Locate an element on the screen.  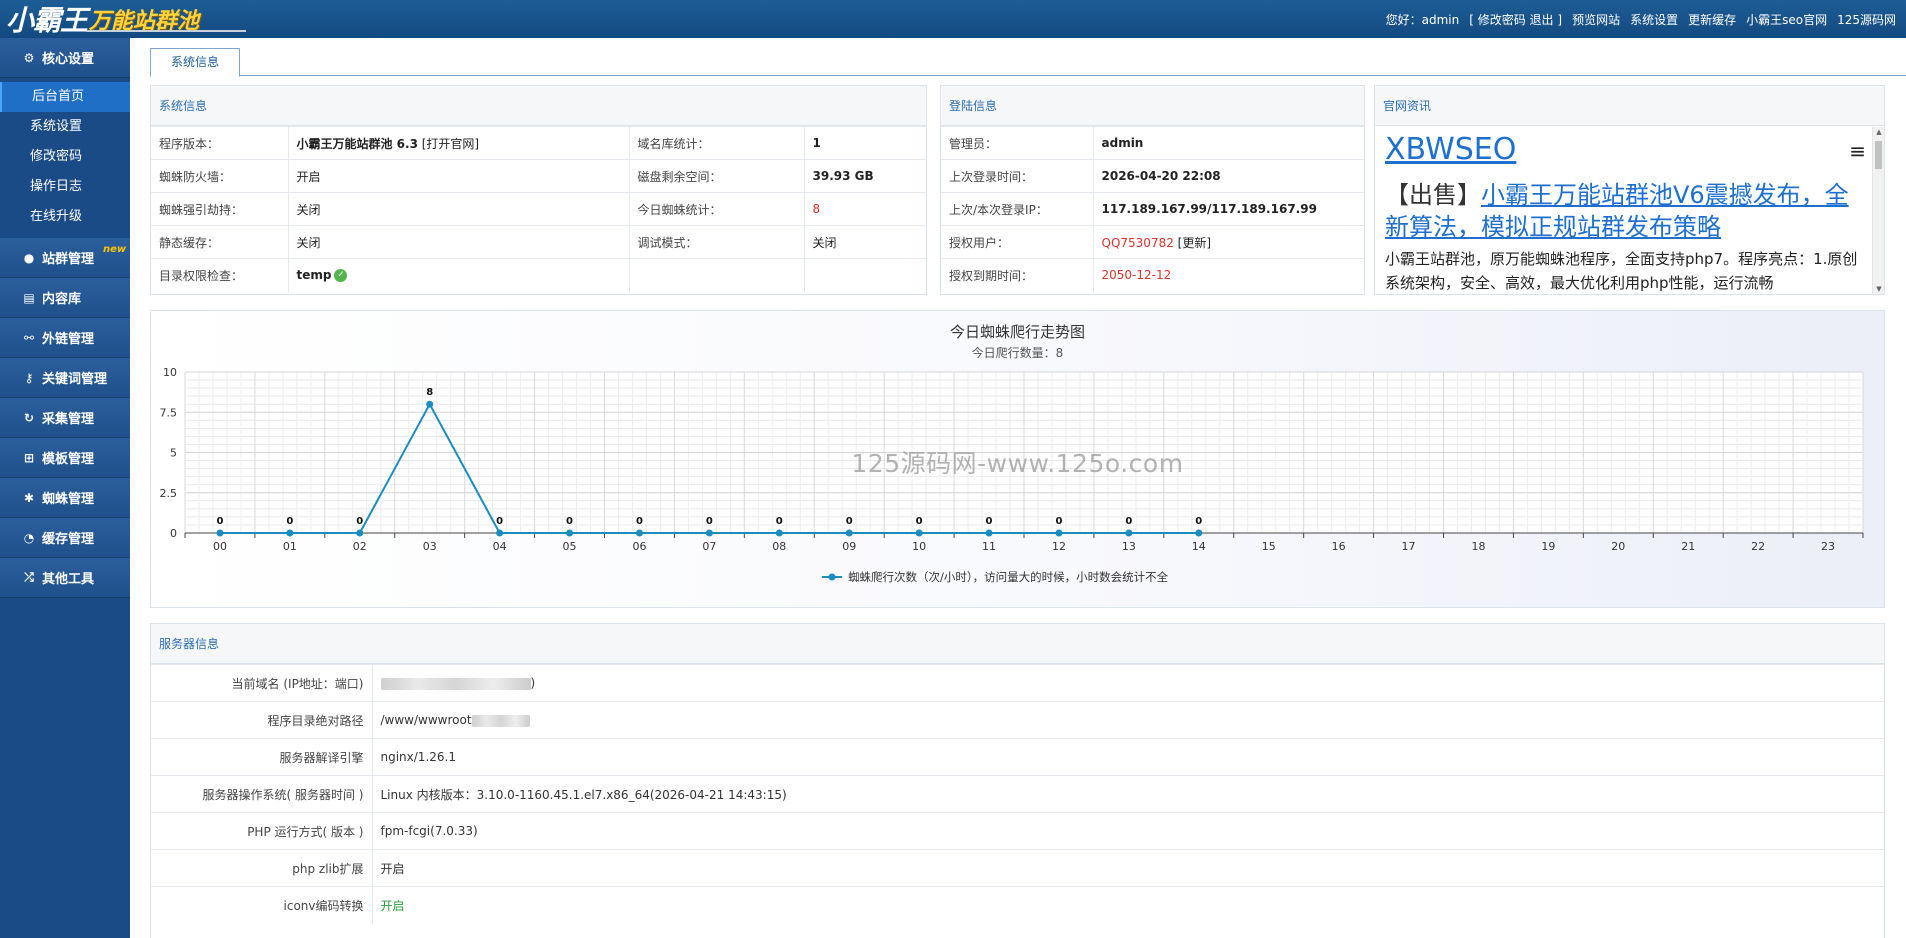
label-php-mode: PHP 运行方式( 版本 ) is located at coordinates (262, 831).